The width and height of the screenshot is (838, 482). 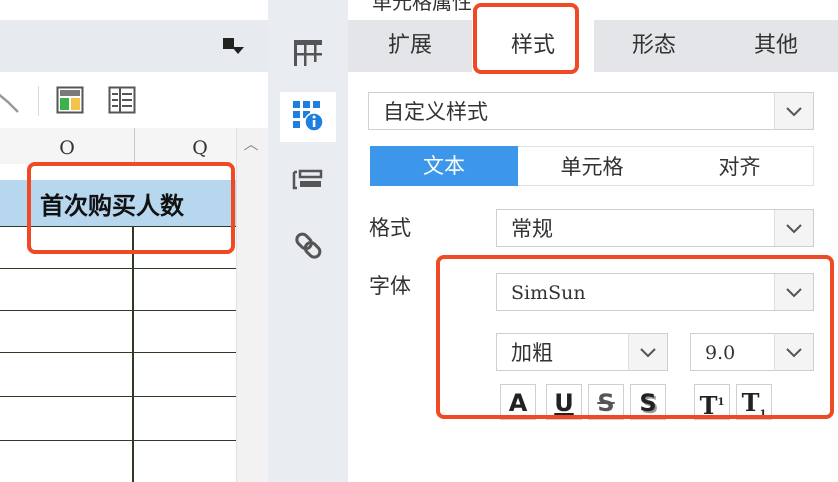 I want to click on tab-other: 其他, so click(x=776, y=46).